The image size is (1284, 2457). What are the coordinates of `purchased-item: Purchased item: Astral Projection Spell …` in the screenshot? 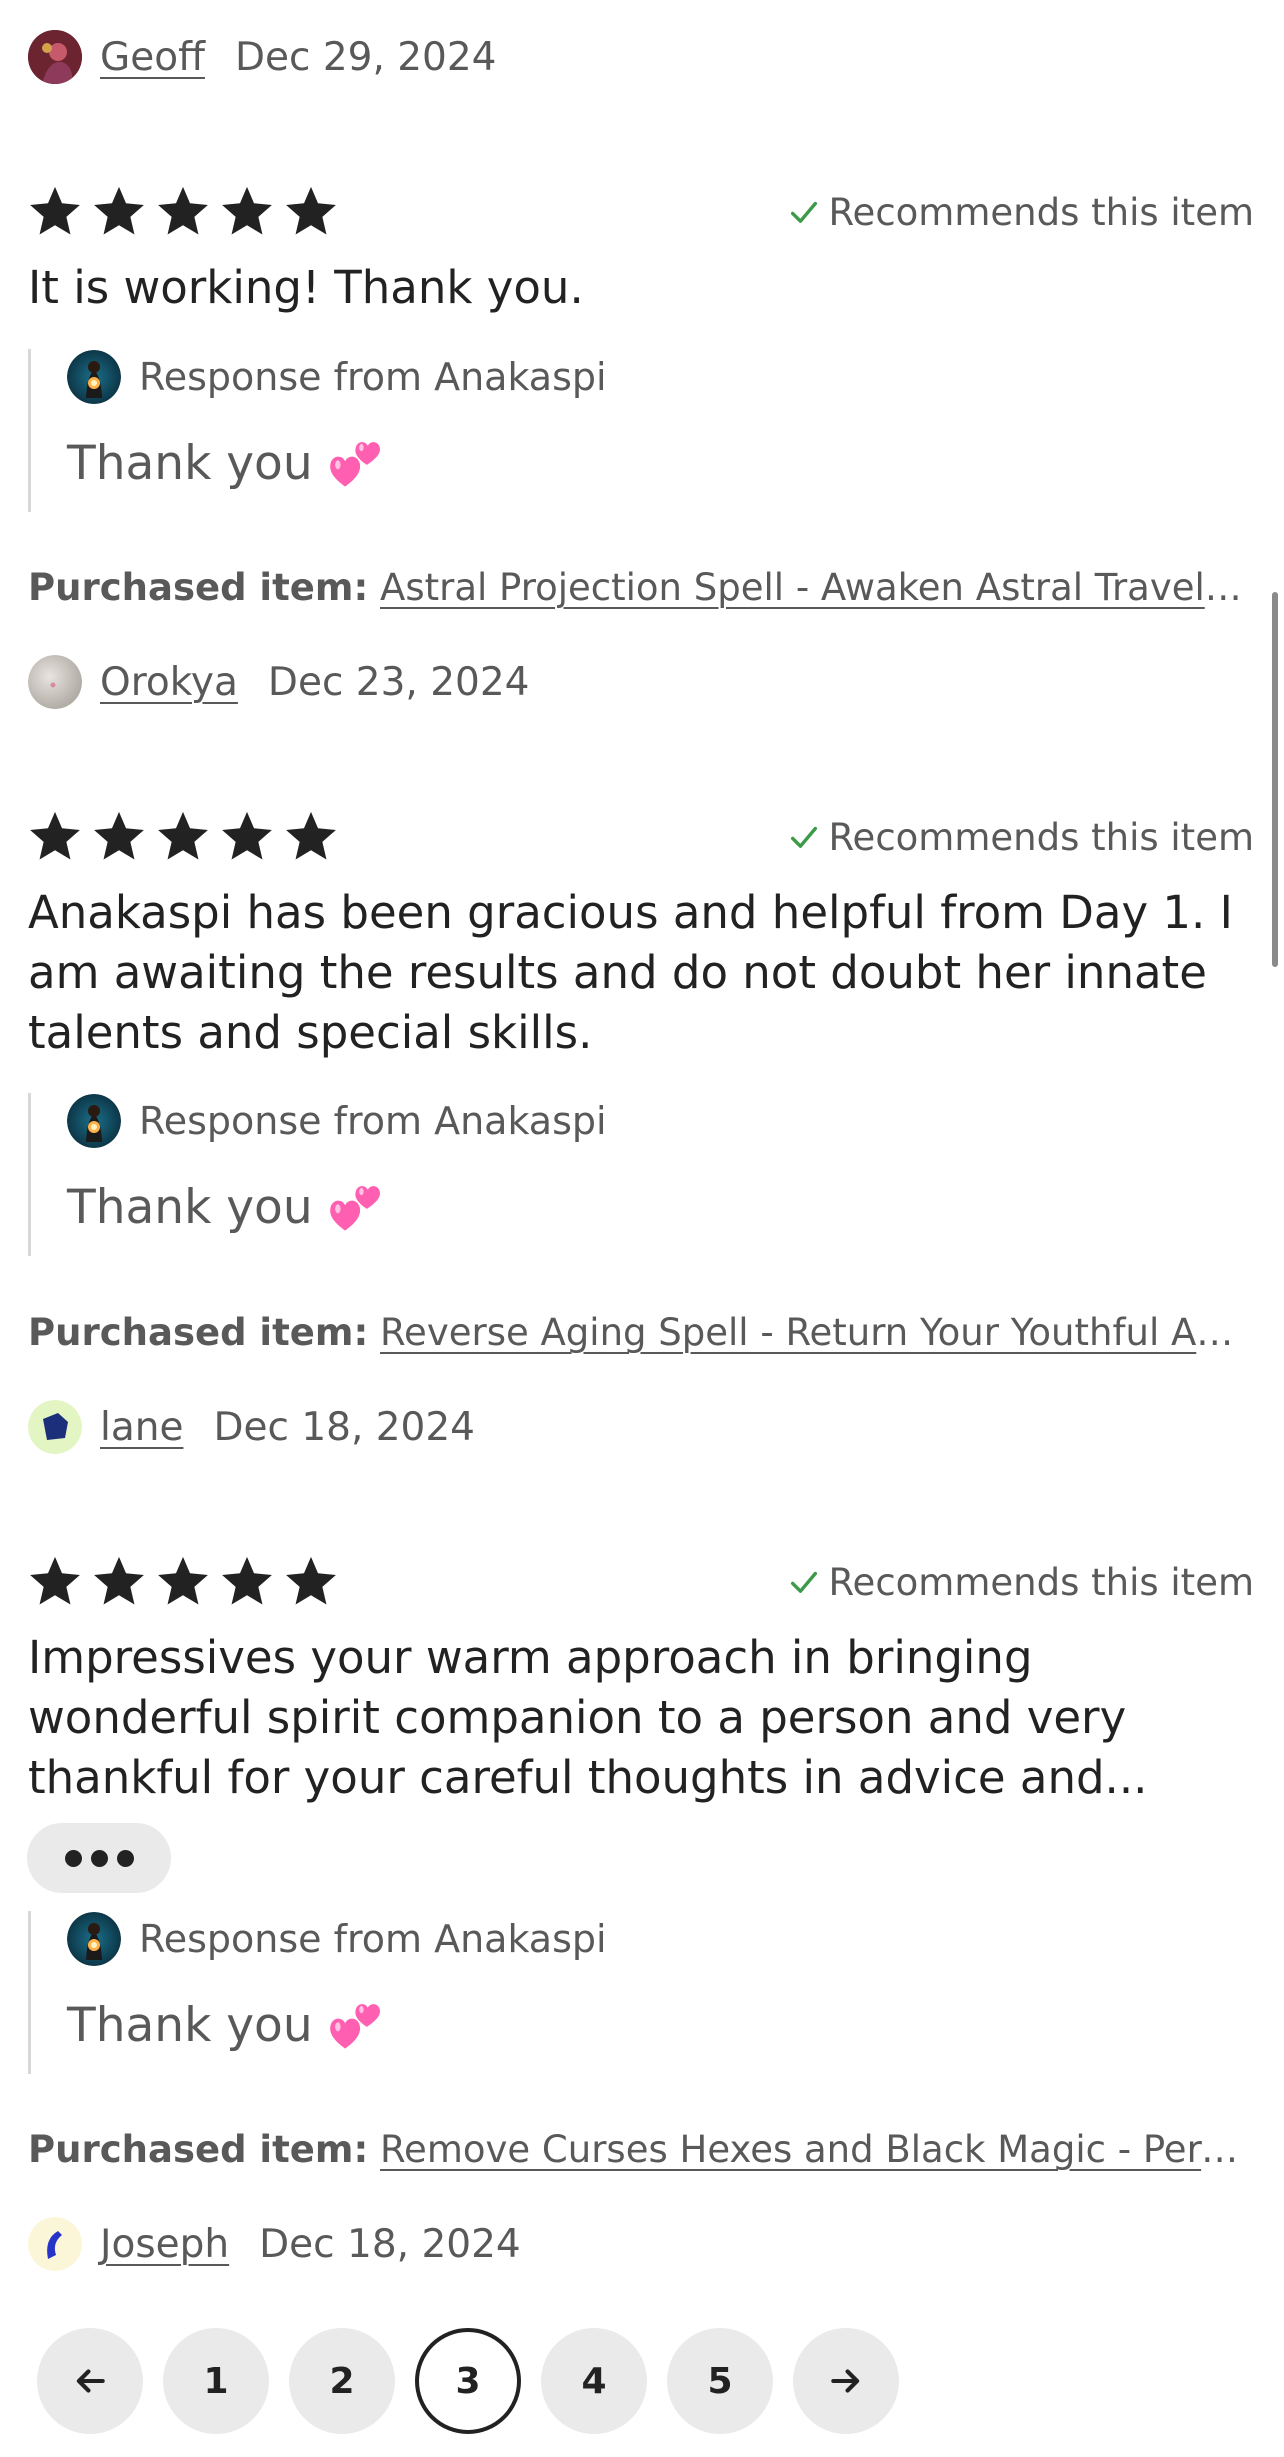 It's located at (638, 591).